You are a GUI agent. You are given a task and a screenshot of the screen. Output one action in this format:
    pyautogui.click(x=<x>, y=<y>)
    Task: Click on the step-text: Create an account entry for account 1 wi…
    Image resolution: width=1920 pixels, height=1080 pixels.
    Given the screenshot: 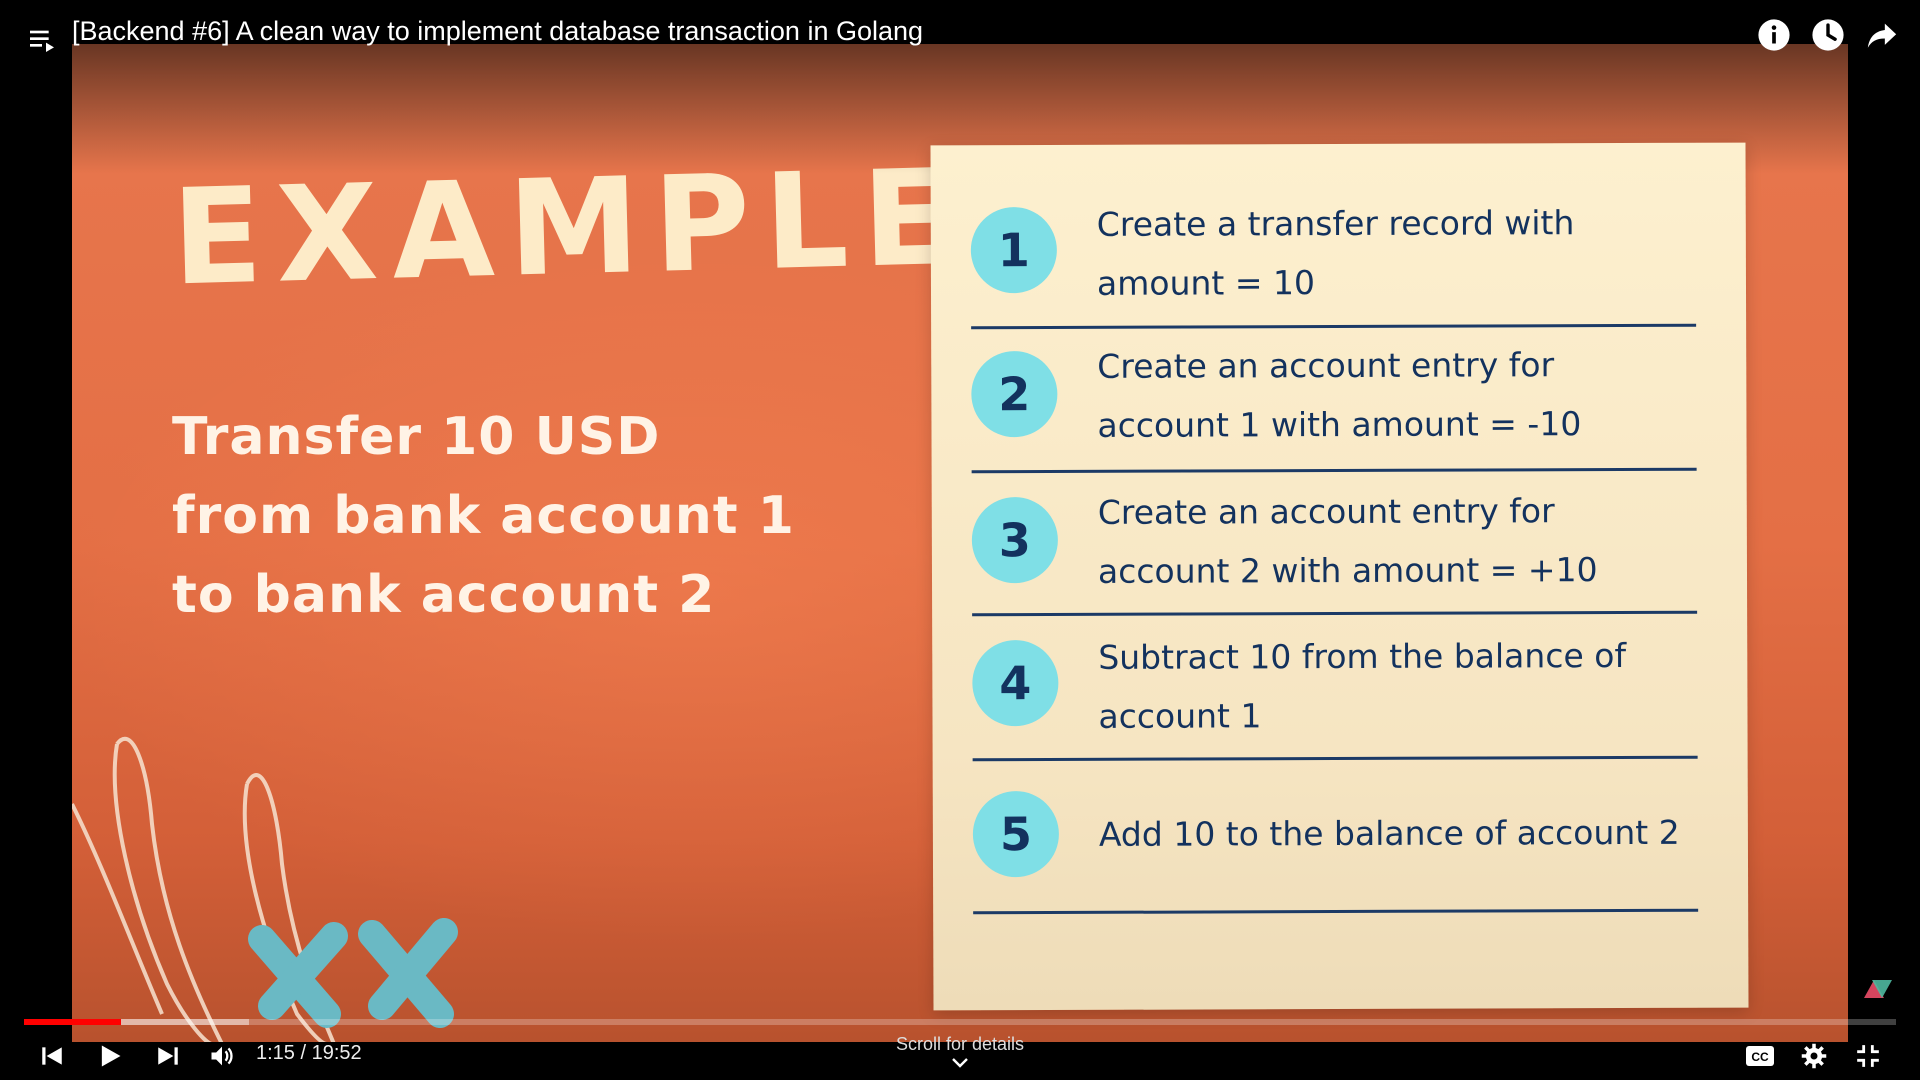 What is the action you would take?
    pyautogui.click(x=1392, y=395)
    